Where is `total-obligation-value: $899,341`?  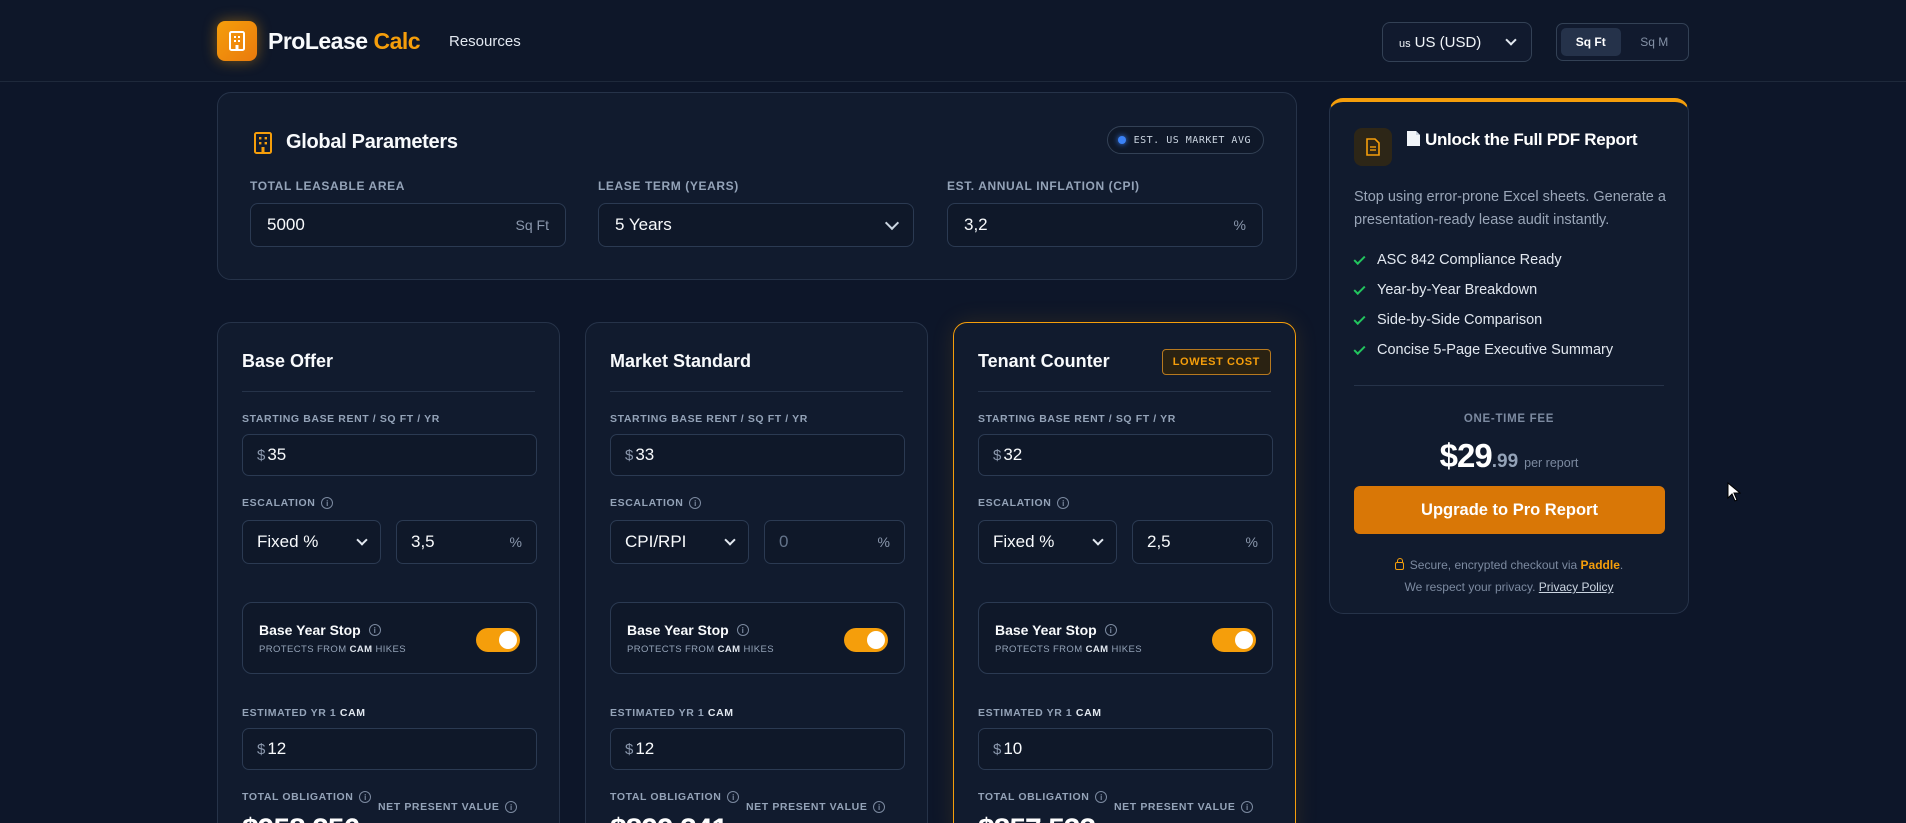
total-obligation-value: $899,341 is located at coordinates (669, 818).